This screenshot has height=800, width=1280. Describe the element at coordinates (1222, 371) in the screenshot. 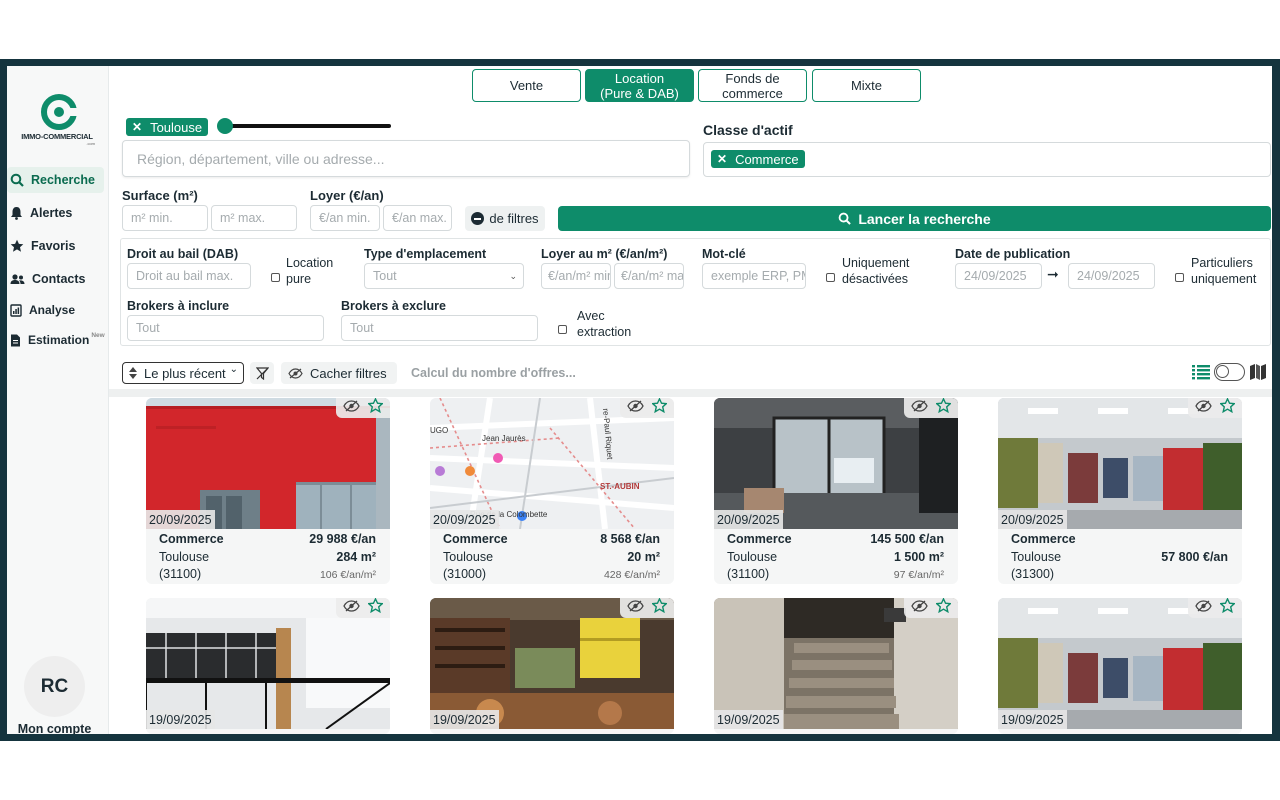

I see `view-toggle-knob` at that location.